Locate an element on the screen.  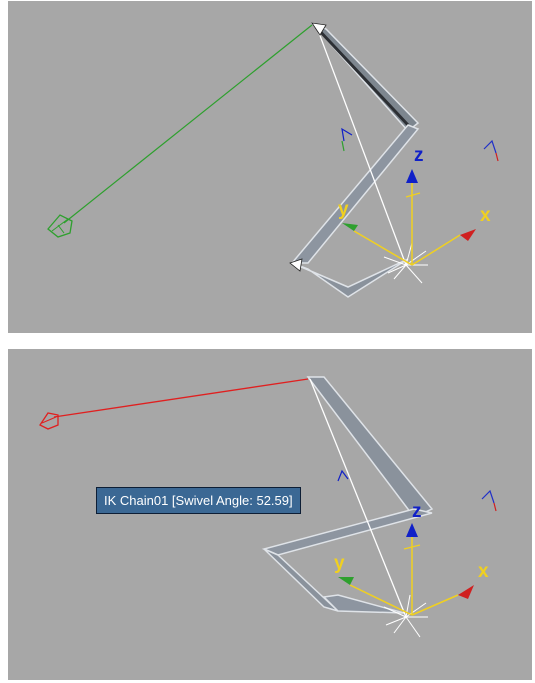
ik-goal-line is located at coordinates (358, 498).